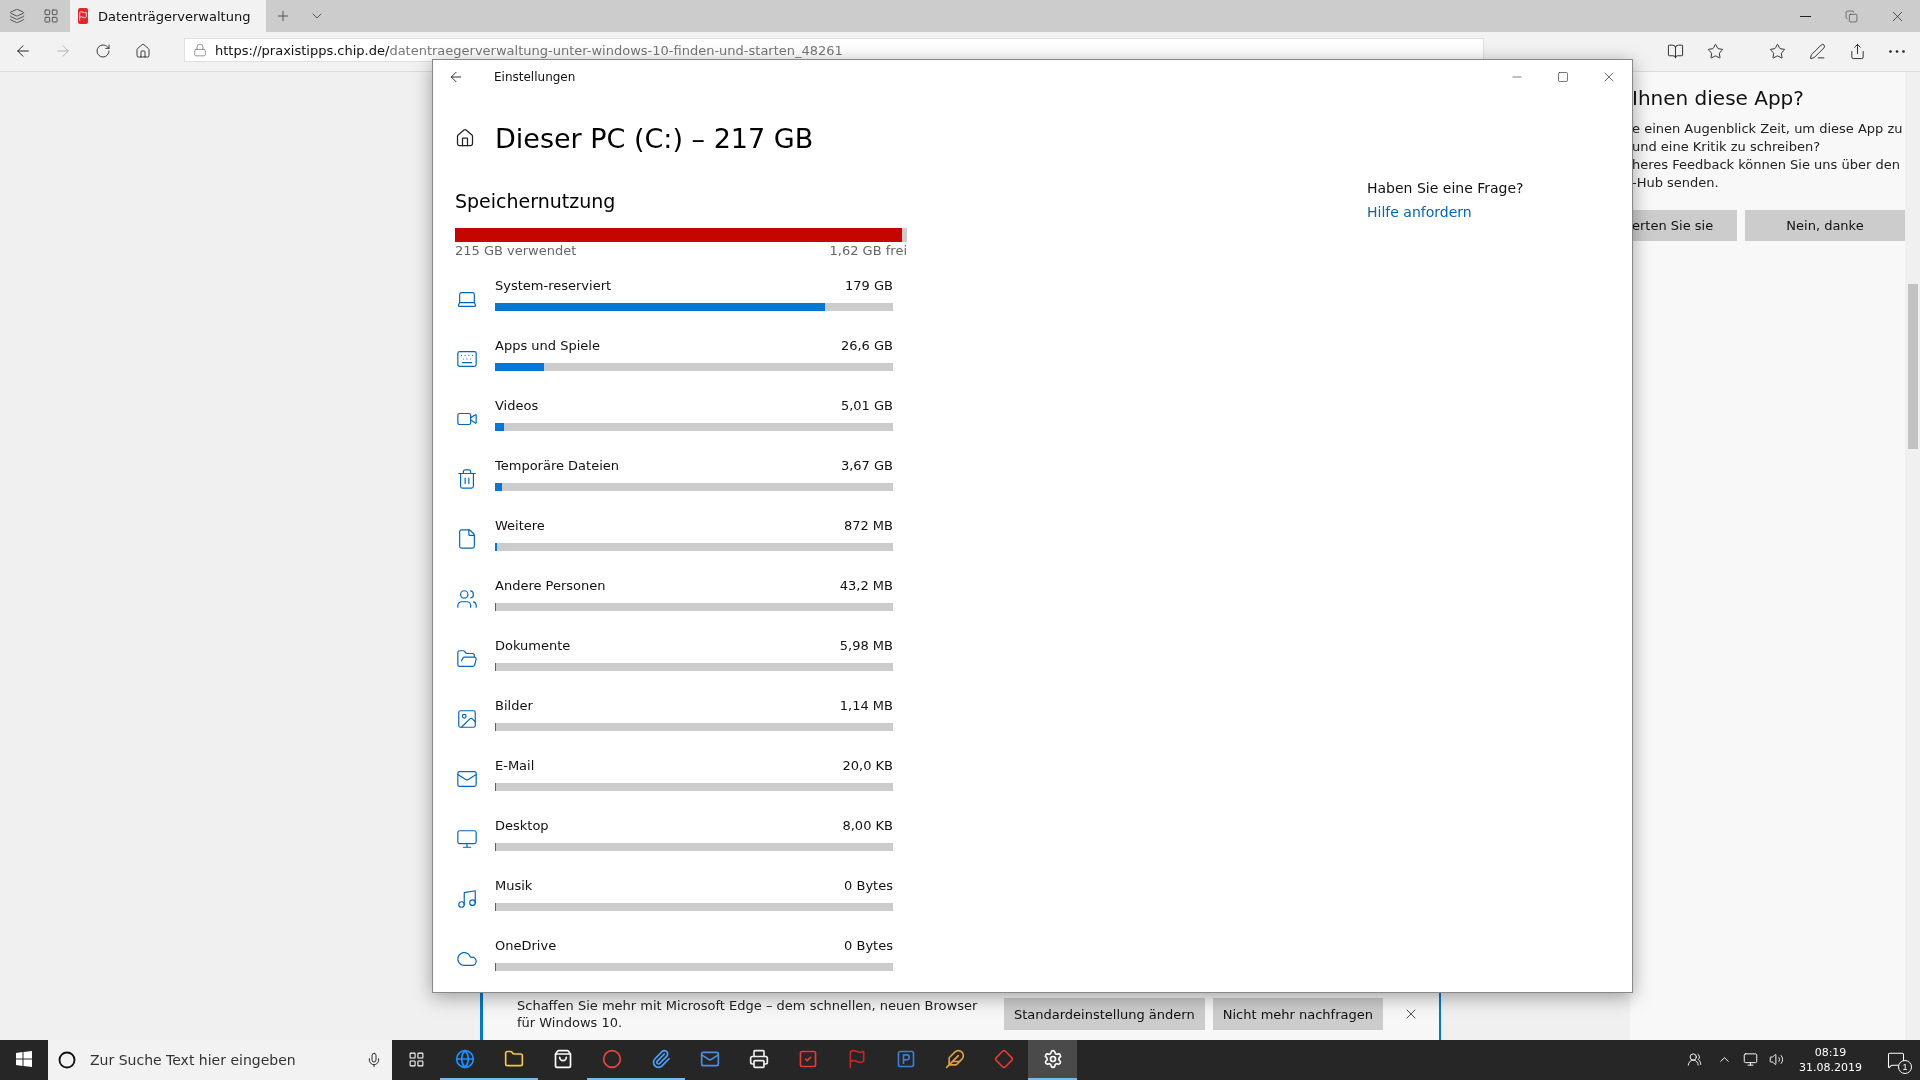  I want to click on grid-icon, so click(51, 16).